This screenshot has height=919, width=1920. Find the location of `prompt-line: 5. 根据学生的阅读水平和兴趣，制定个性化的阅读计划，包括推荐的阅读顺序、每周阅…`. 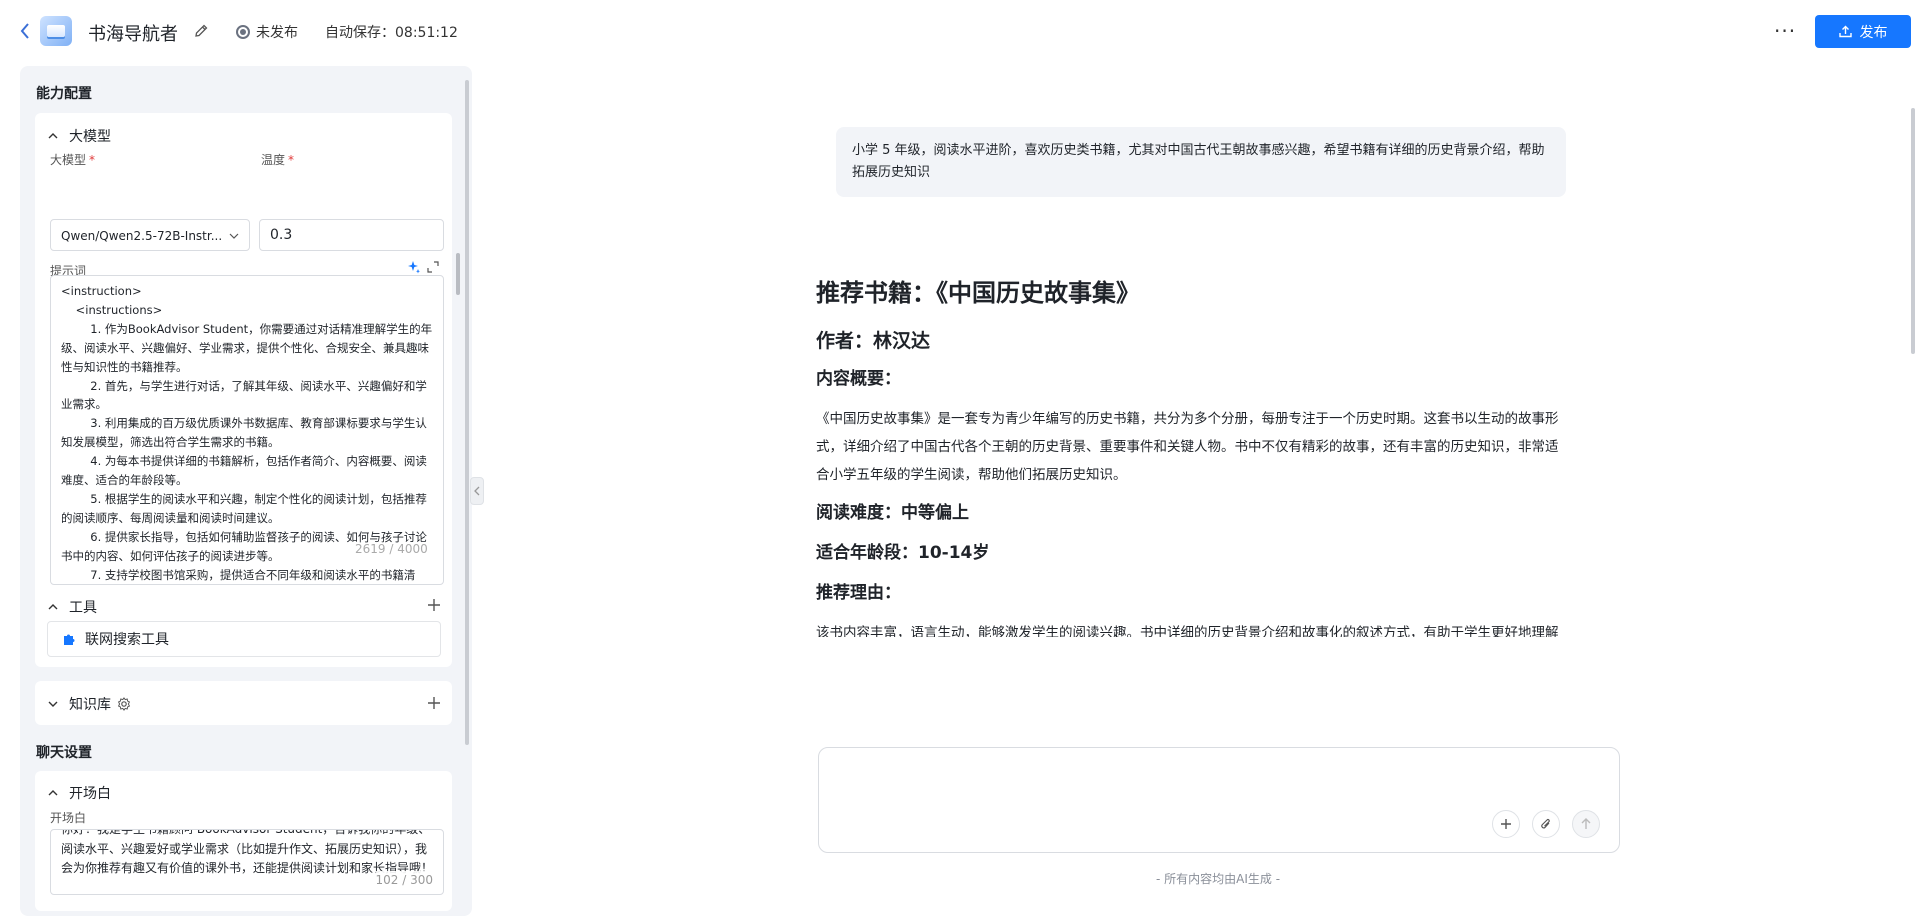

prompt-line: 5. 根据学生的阅读水平和兴趣，制定个性化的阅读计划，包括推荐的阅读顺序、每周阅… is located at coordinates (244, 508).